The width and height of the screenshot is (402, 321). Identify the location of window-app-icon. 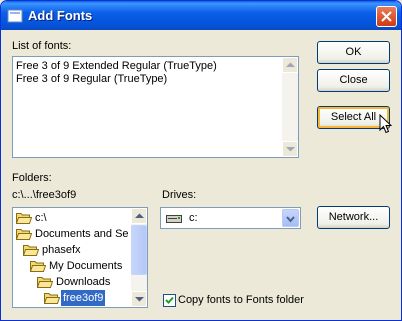
(15, 16).